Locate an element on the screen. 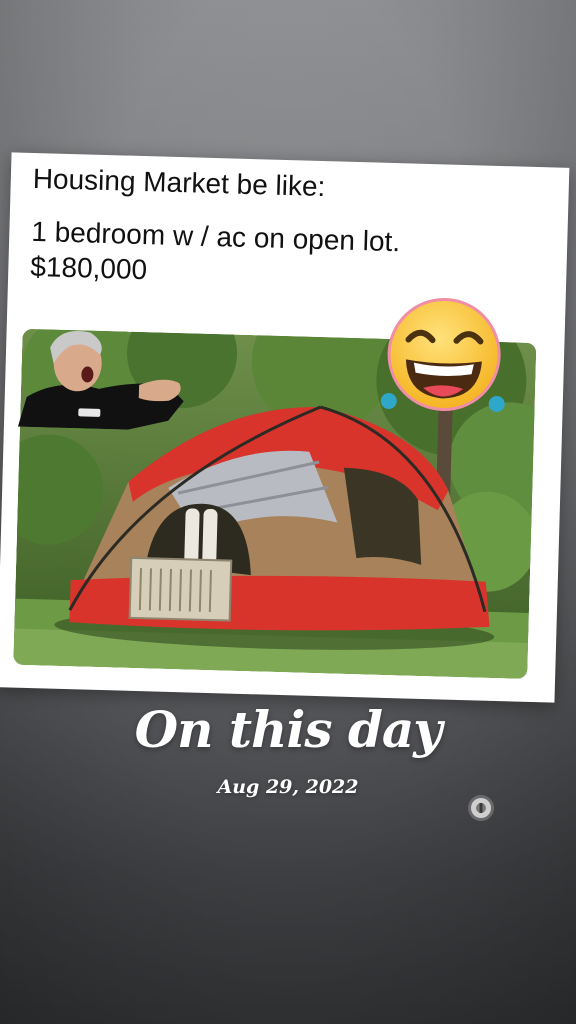  door-lock-knob-icon is located at coordinates (481, 808).